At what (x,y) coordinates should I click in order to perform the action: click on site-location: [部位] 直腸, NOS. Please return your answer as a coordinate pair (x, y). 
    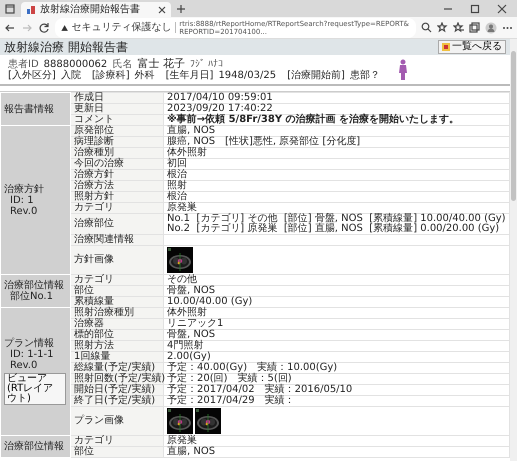
    Looking at the image, I should click on (324, 229).